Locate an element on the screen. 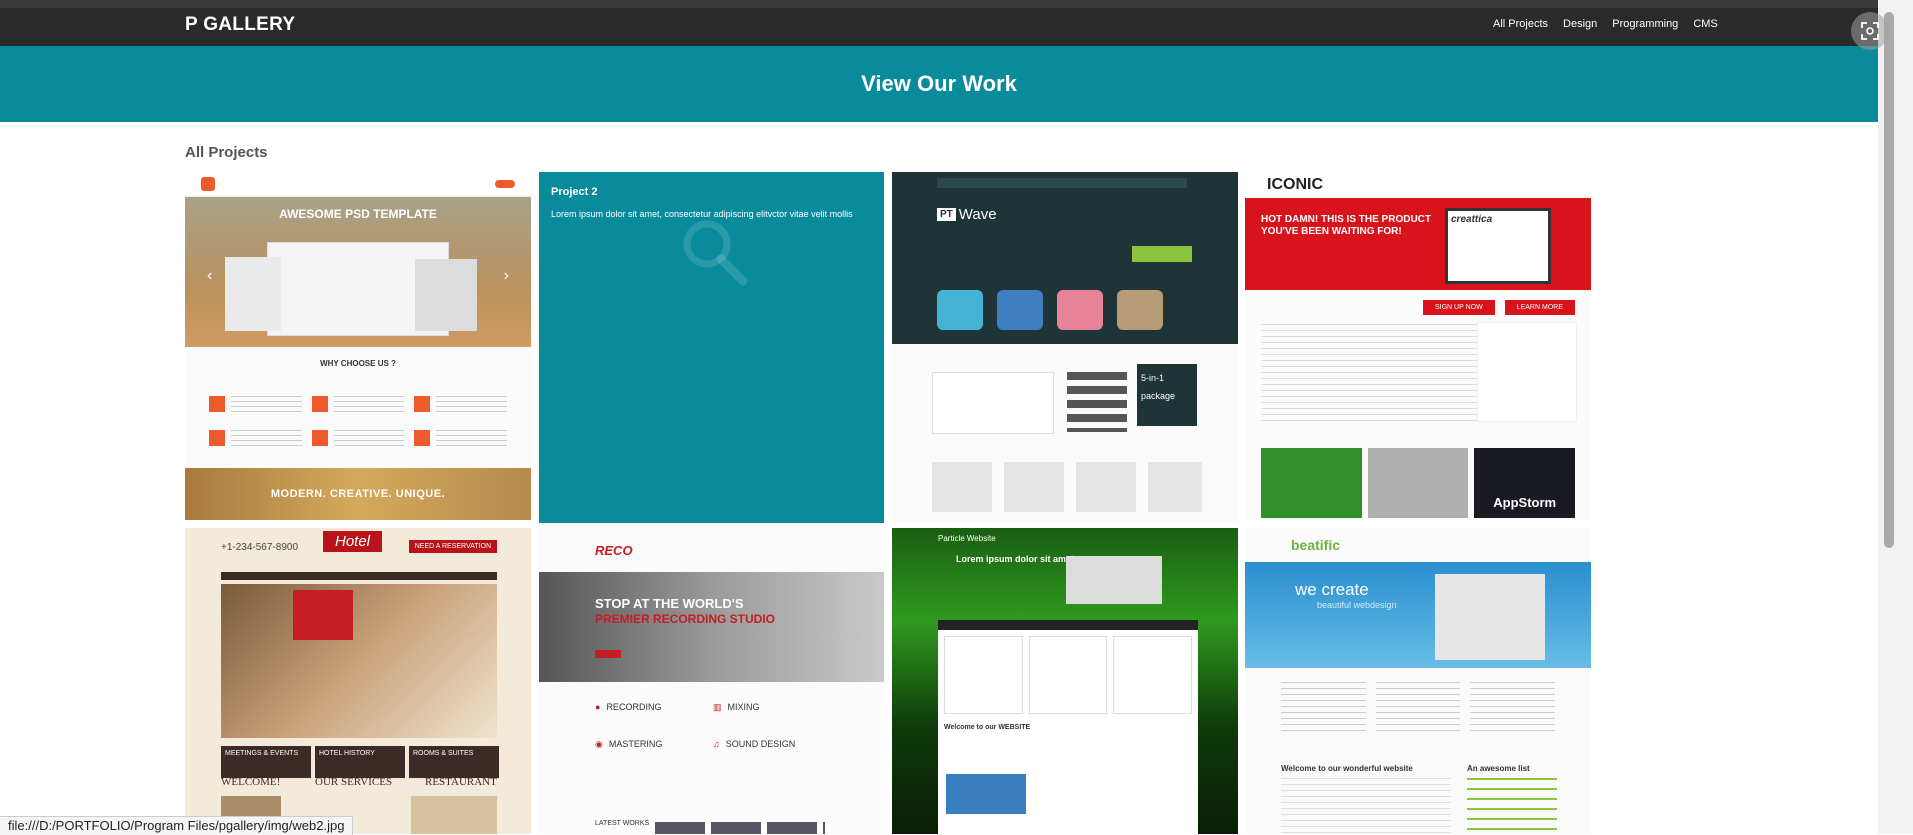 Image resolution: width=1913 pixels, height=835 pixels. hotel-heading-welcome: WELCOME! is located at coordinates (251, 782).